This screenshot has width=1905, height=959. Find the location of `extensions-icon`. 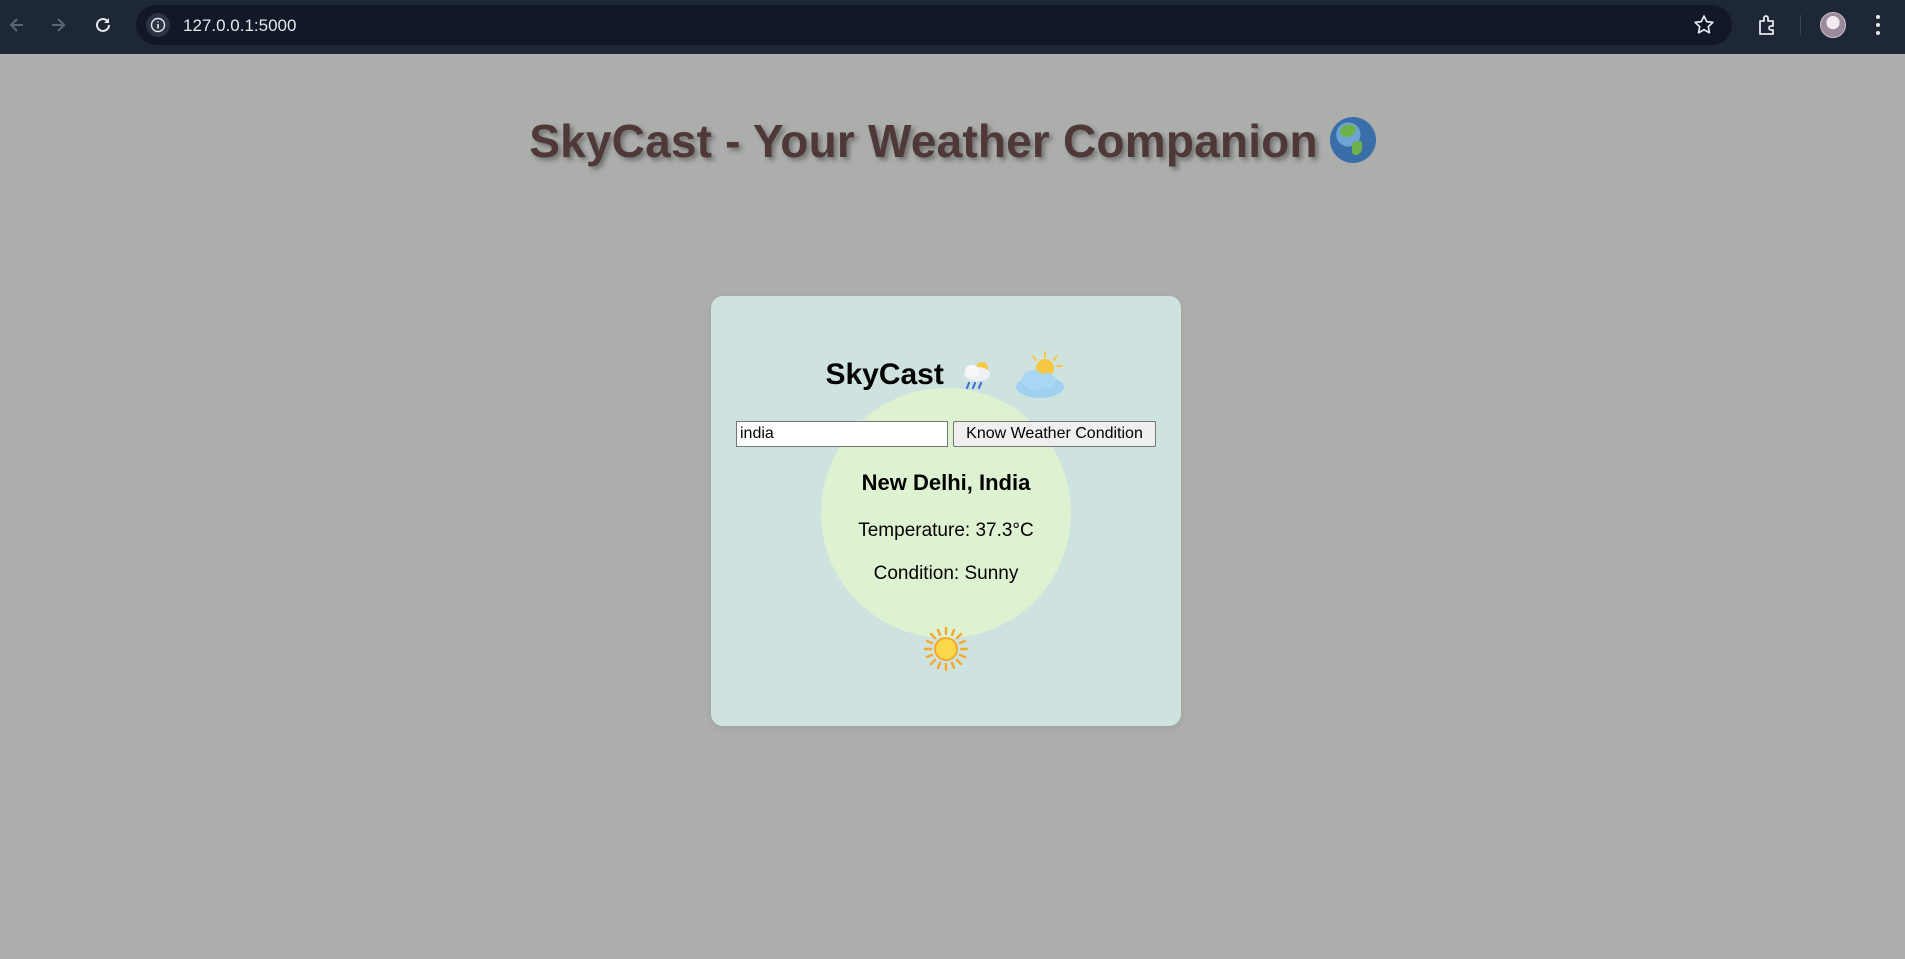

extensions-icon is located at coordinates (1767, 25).